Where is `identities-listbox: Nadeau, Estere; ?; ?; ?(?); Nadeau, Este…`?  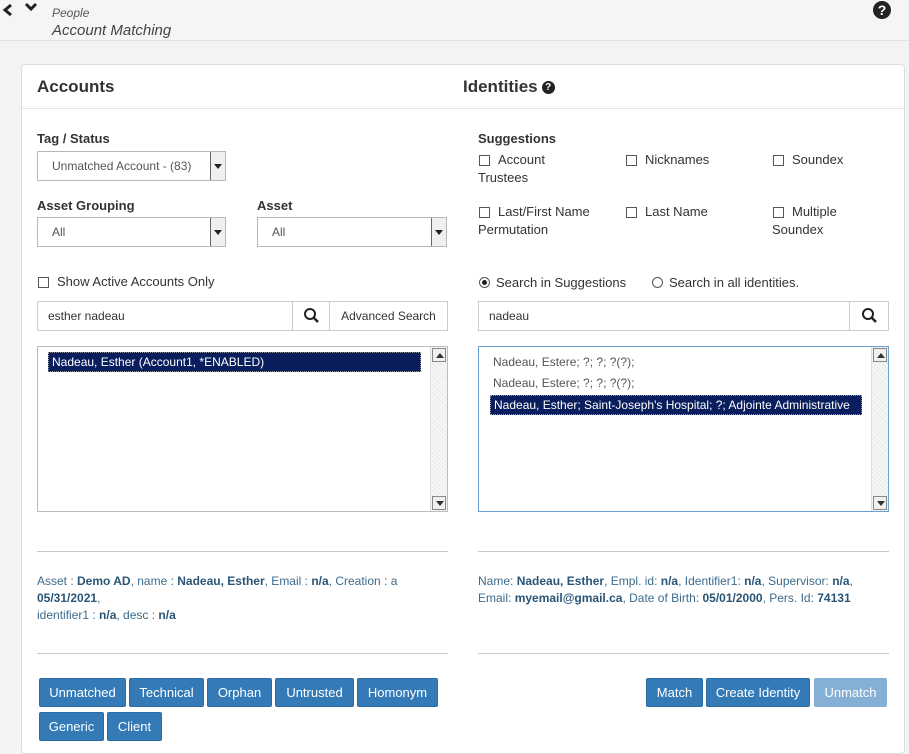 identities-listbox: Nadeau, Estere; ?; ?; ?(?); Nadeau, Este… is located at coordinates (683, 429).